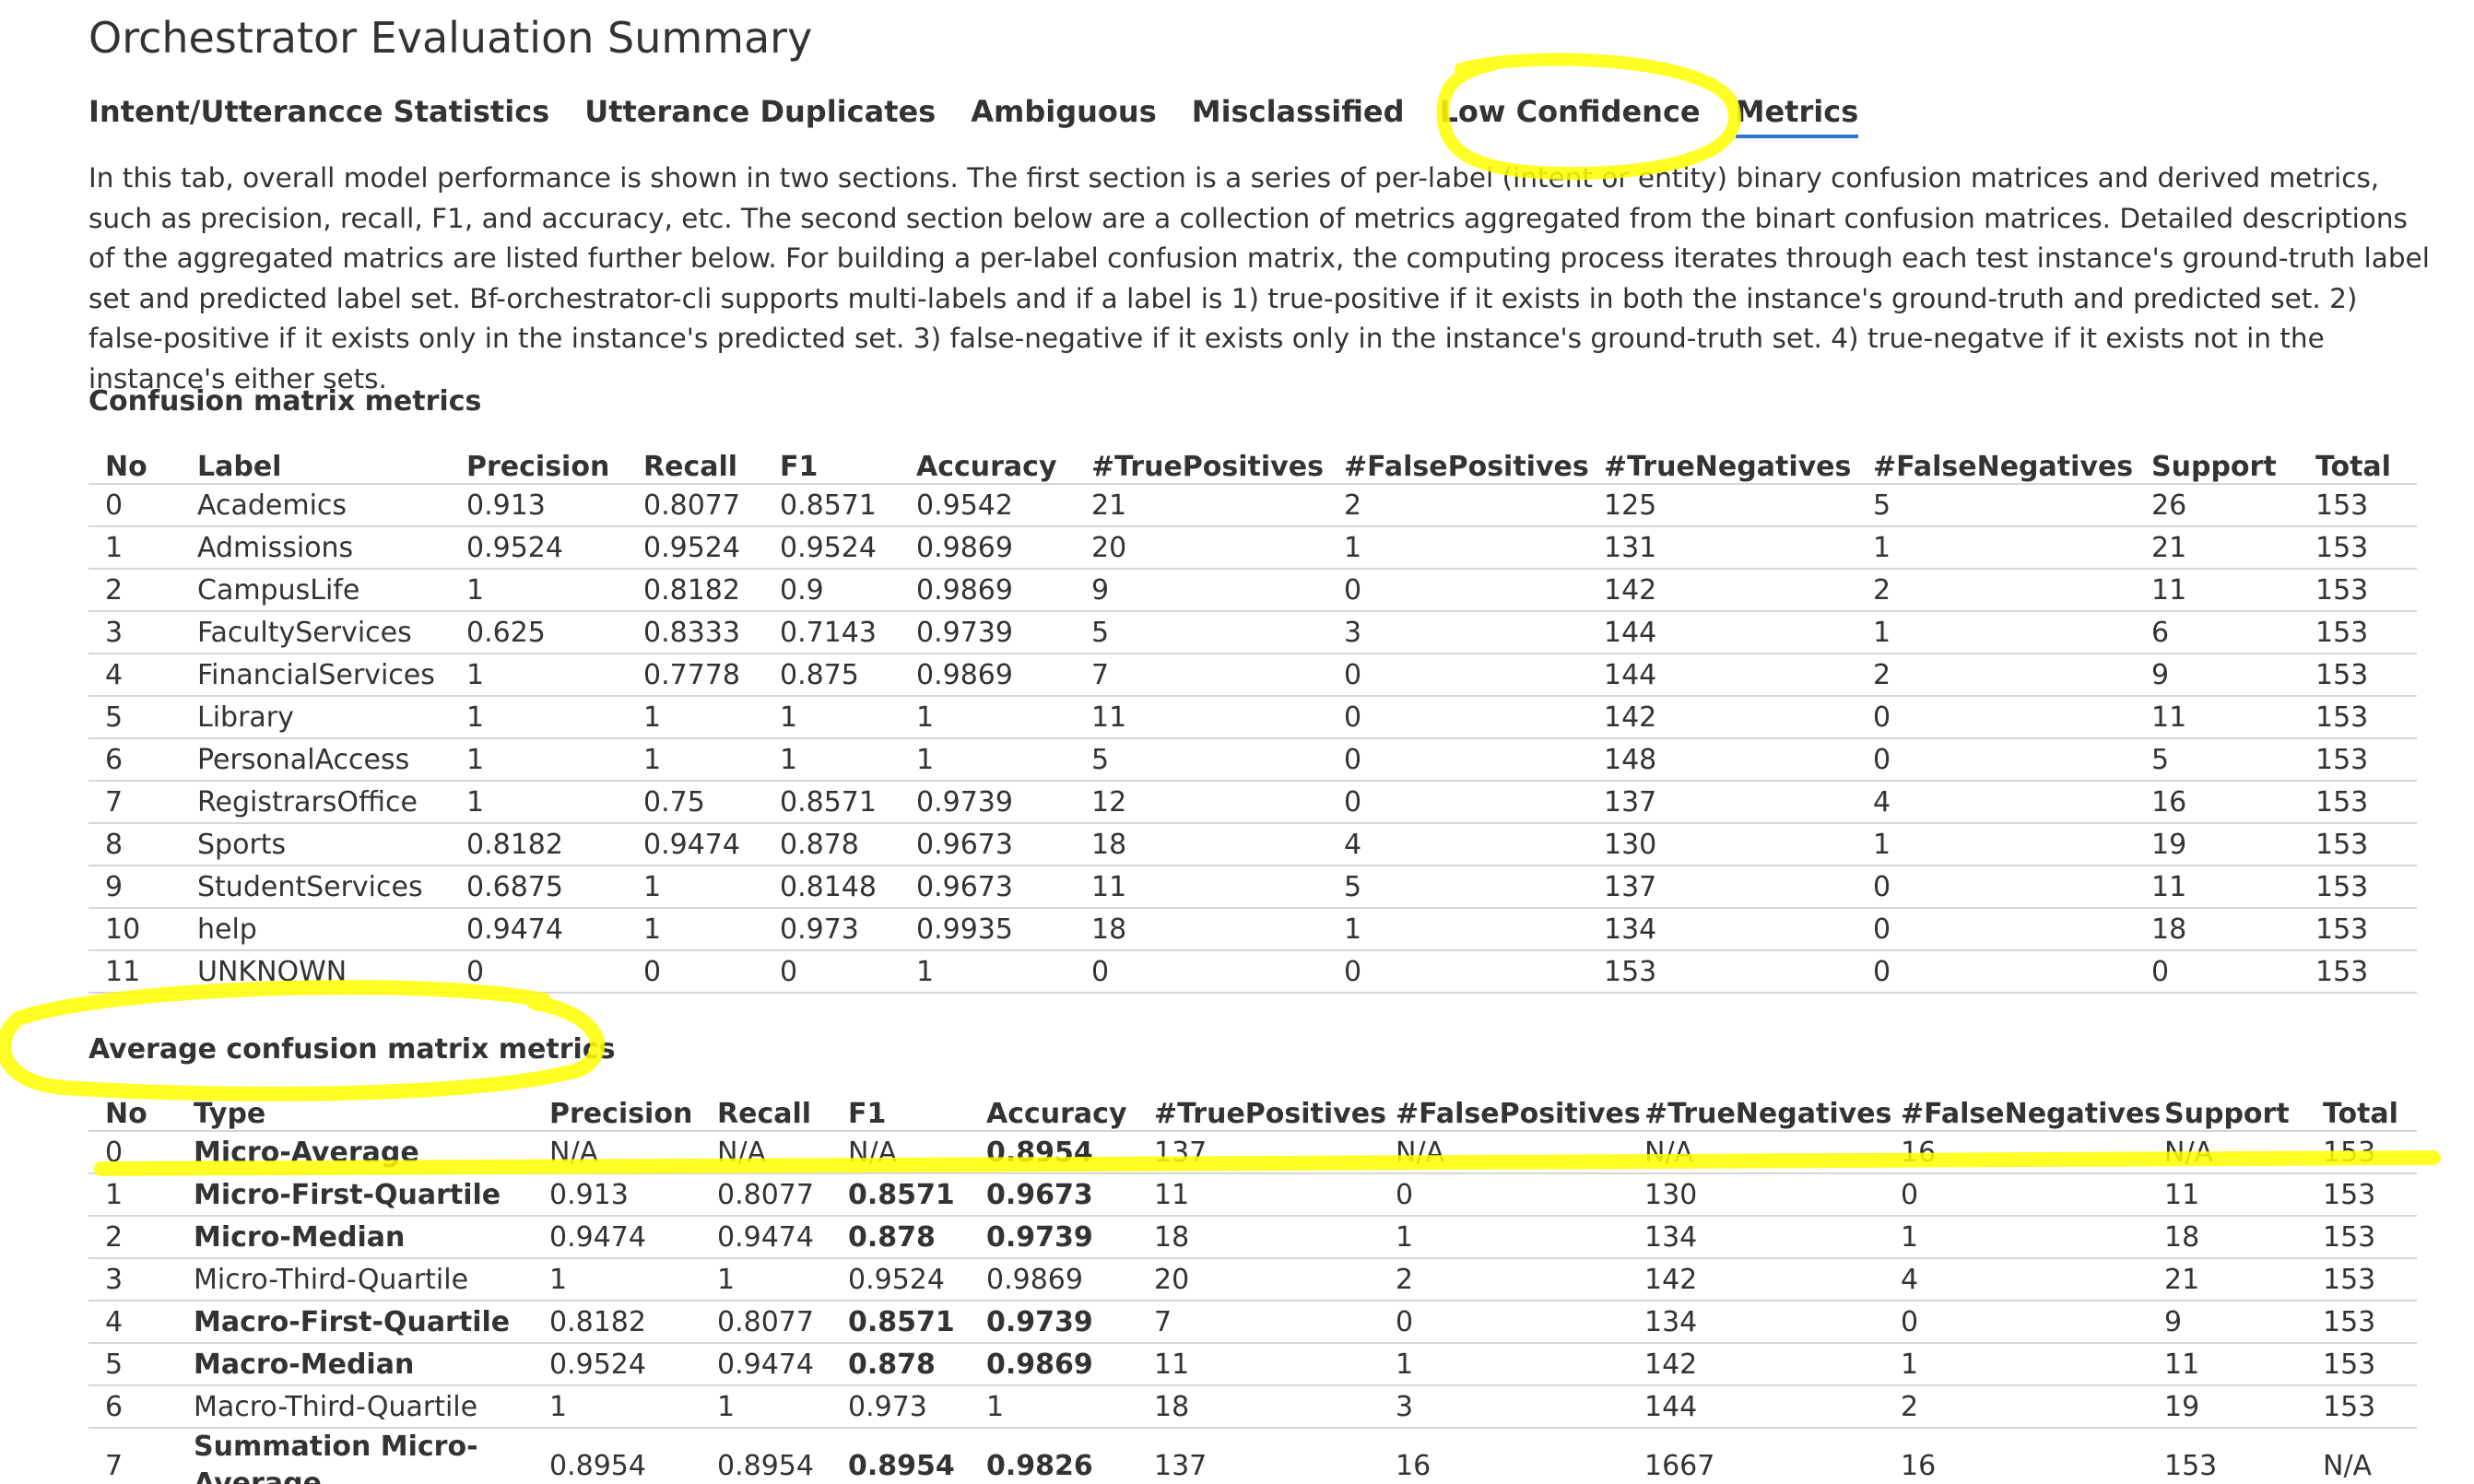 This screenshot has width=2474, height=1484. Describe the element at coordinates (315, 548) in the screenshot. I see `table-cell: Admissions` at that location.